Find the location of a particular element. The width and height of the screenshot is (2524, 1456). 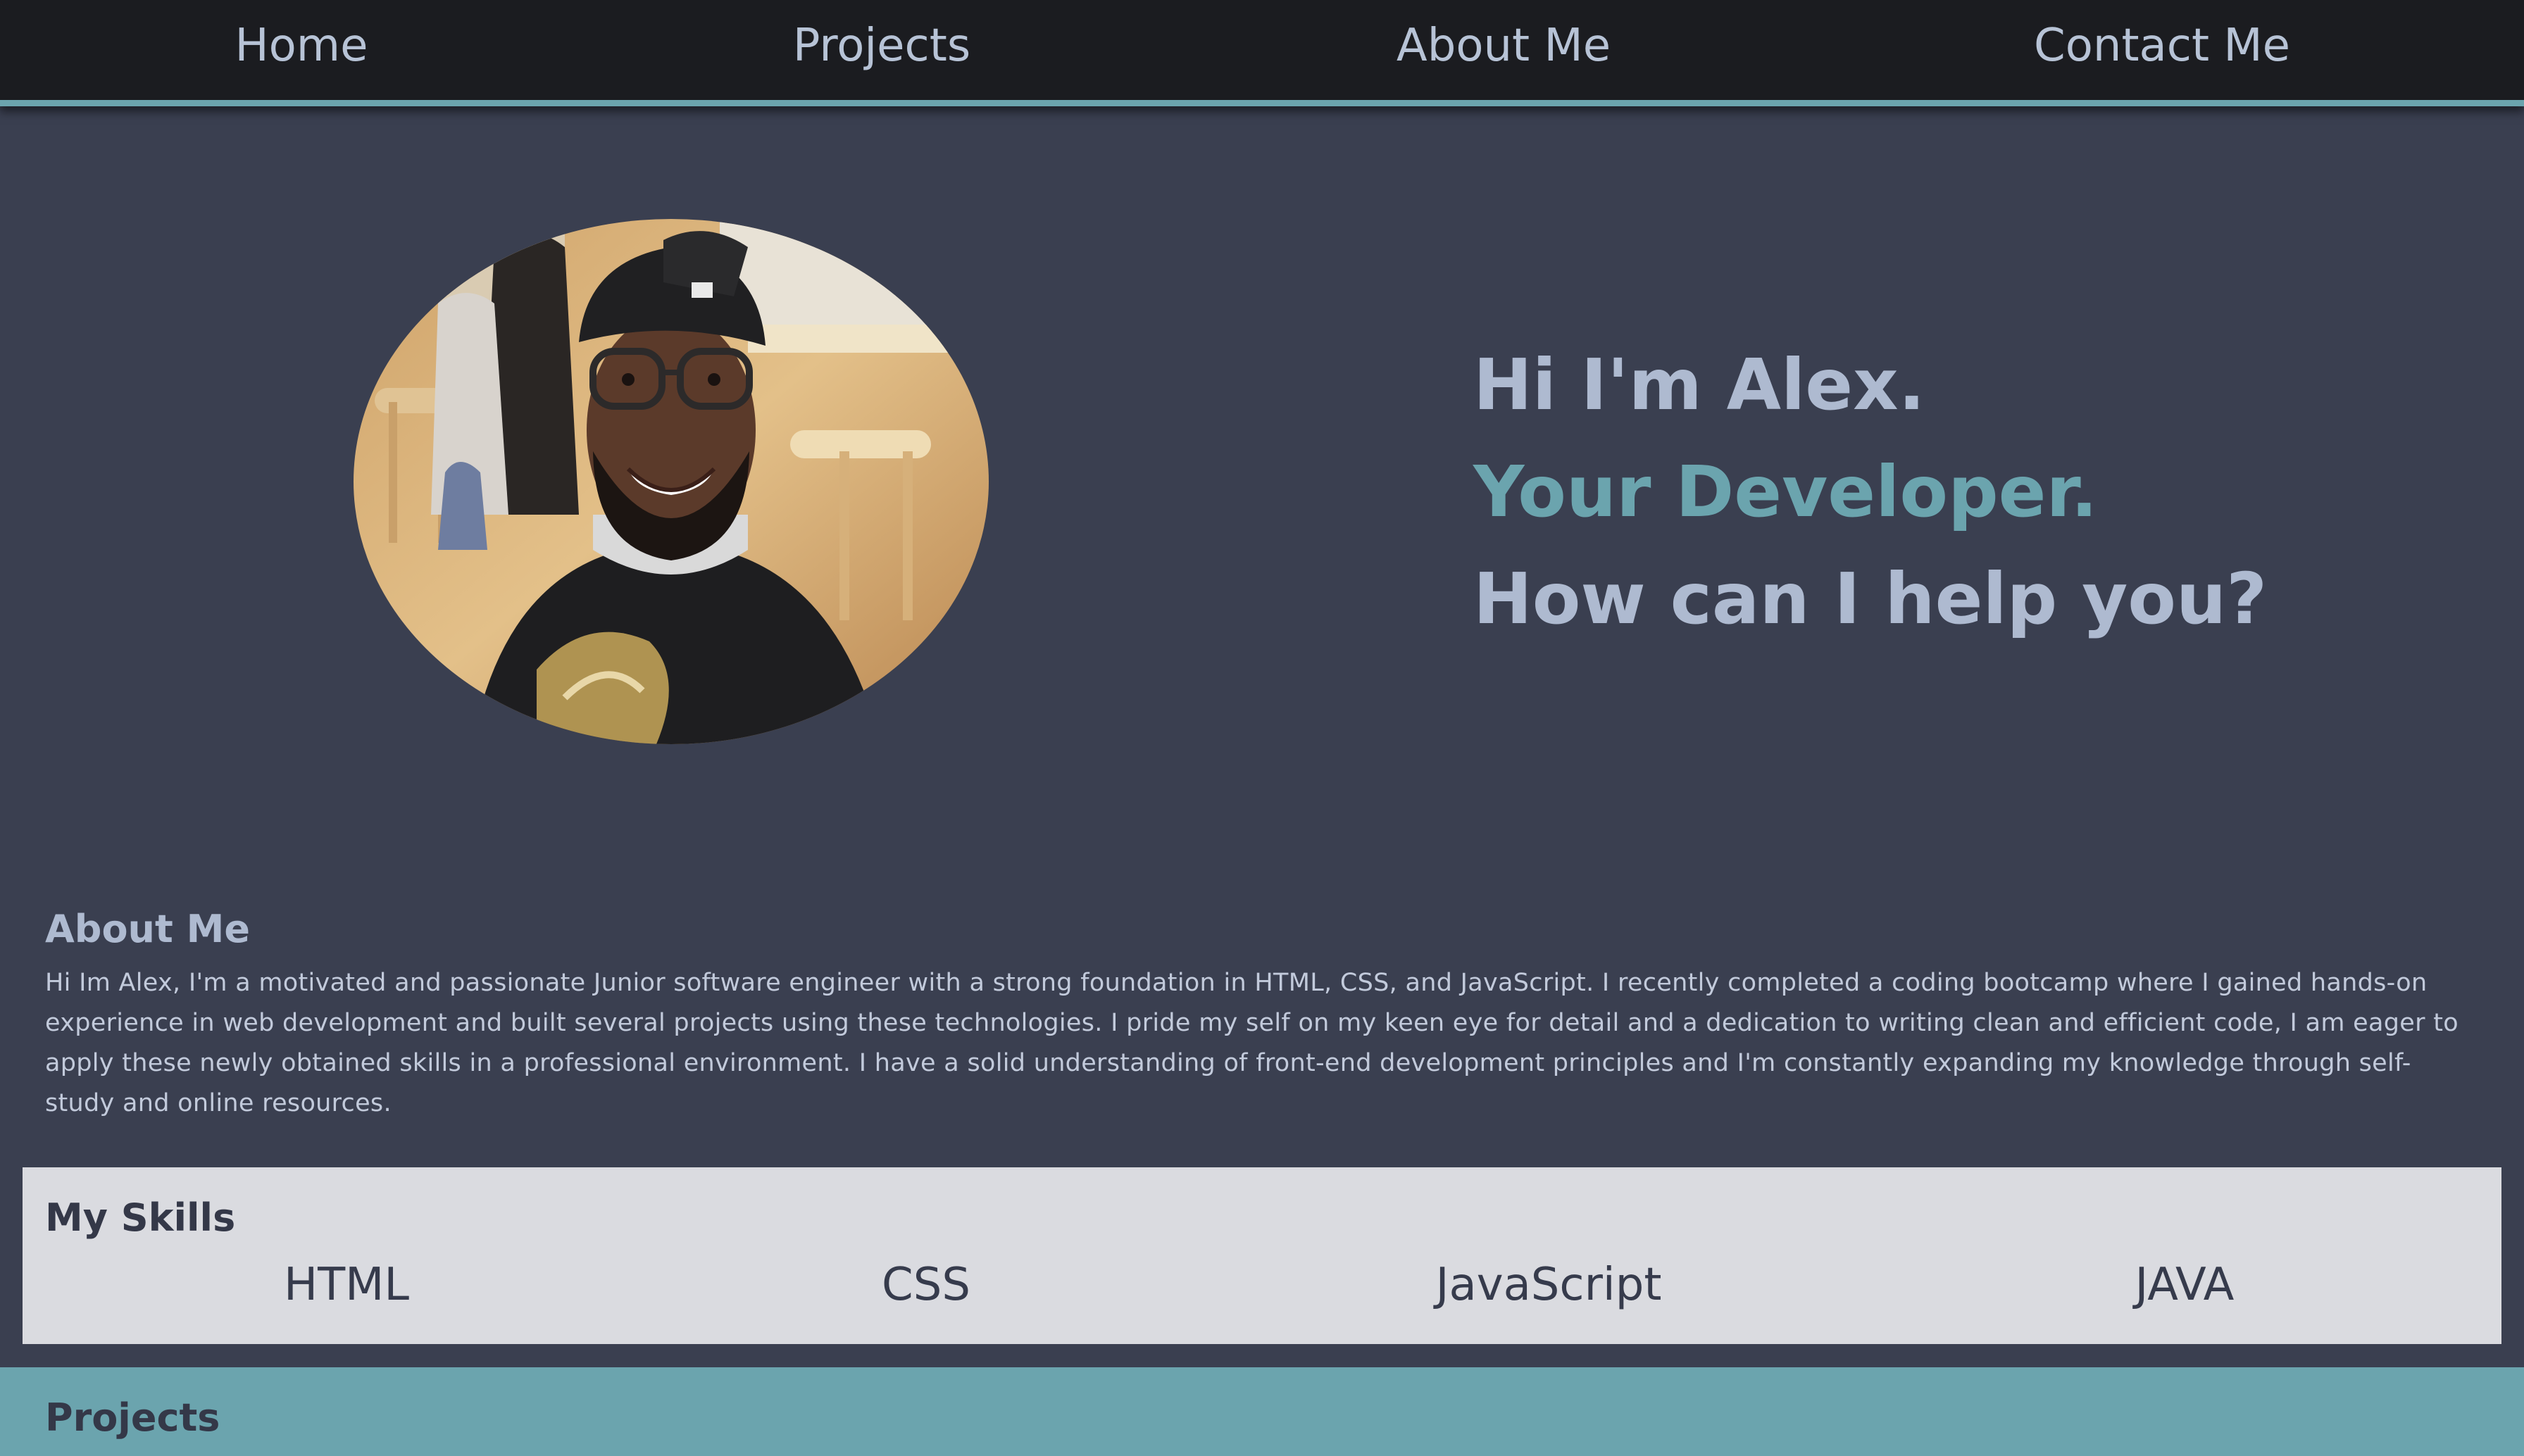

nav-projects-link: Projects is located at coordinates (881, 46).